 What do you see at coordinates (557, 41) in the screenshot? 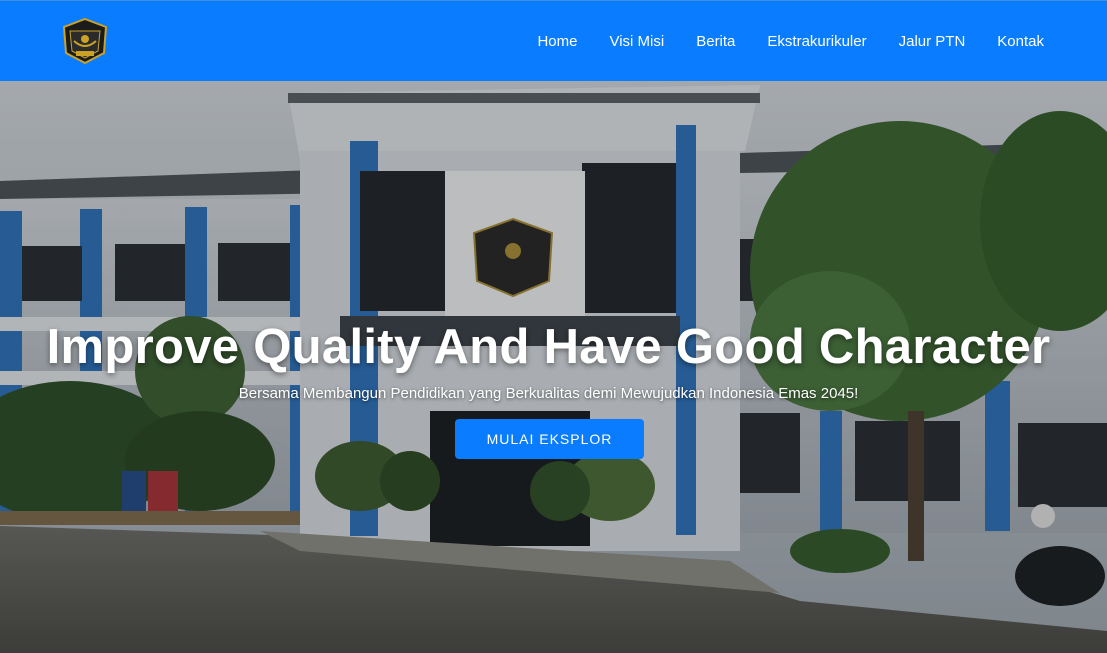
I see `nav-item-home: Home` at bounding box center [557, 41].